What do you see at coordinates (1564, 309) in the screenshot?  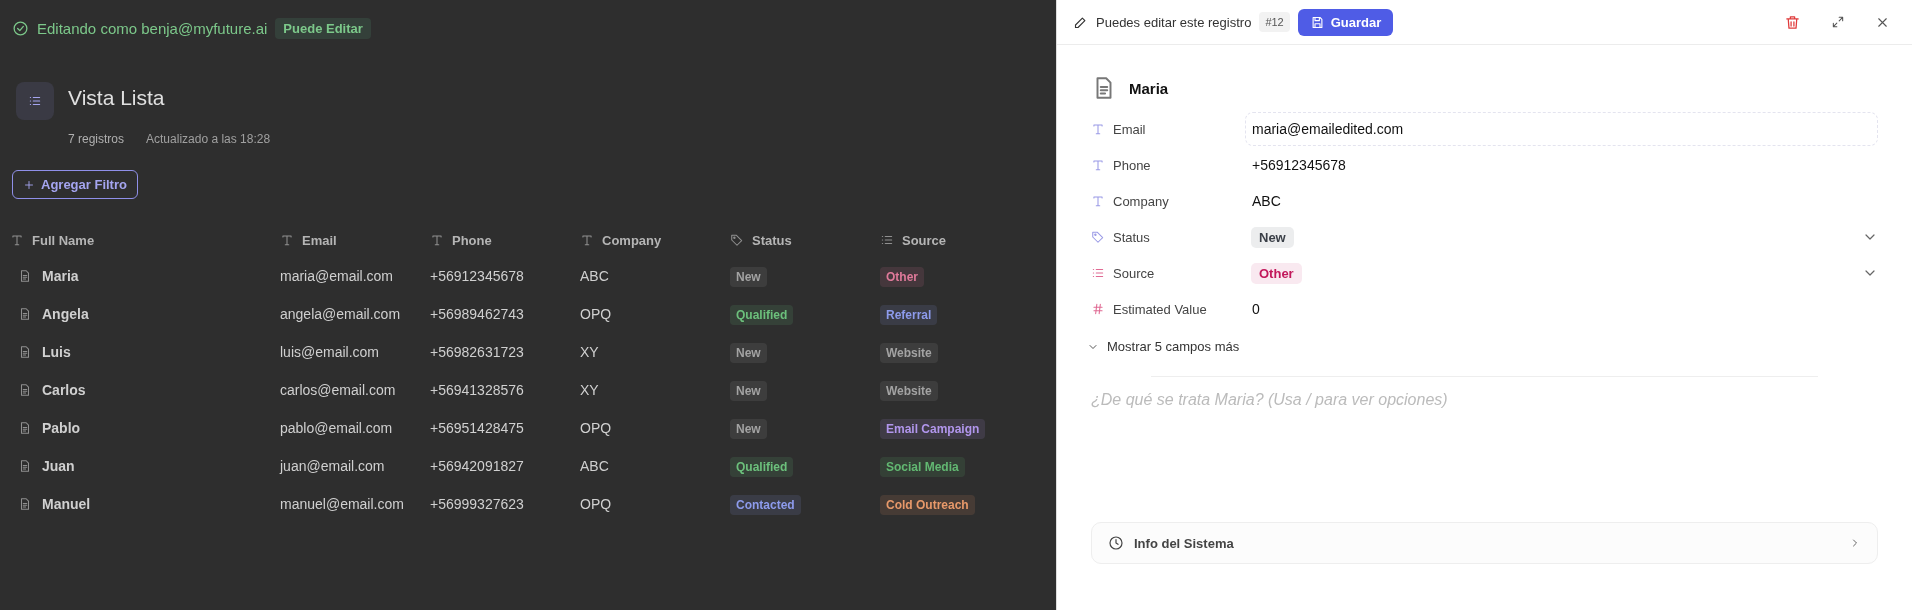 I see `field-input: 0` at bounding box center [1564, 309].